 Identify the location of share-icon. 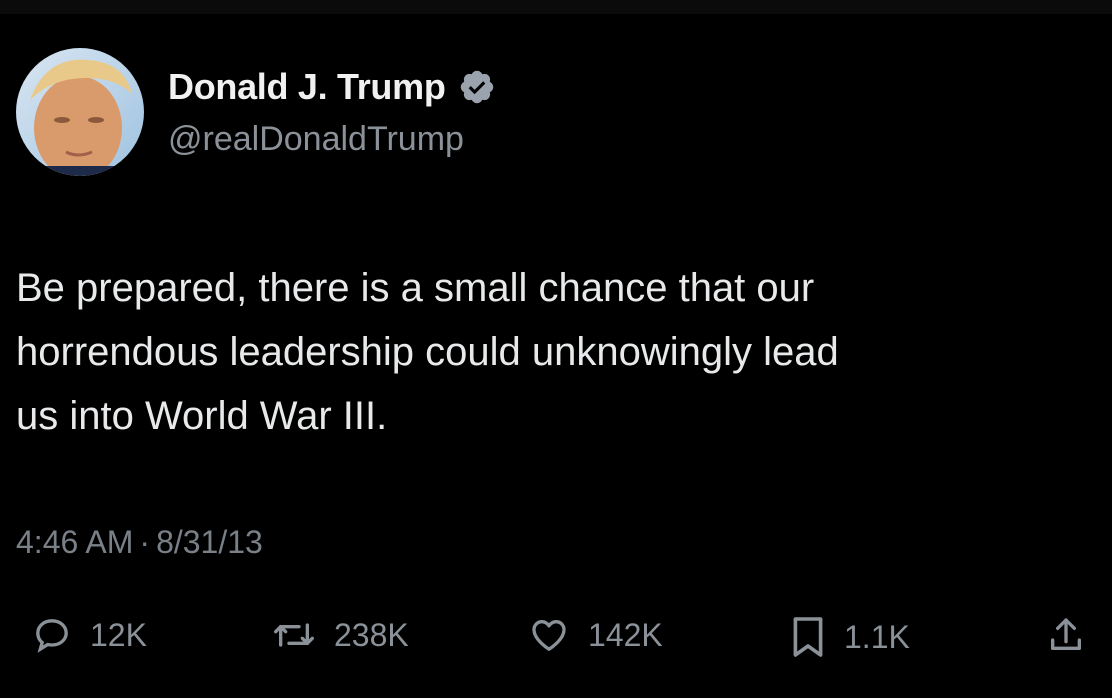
(1066, 635).